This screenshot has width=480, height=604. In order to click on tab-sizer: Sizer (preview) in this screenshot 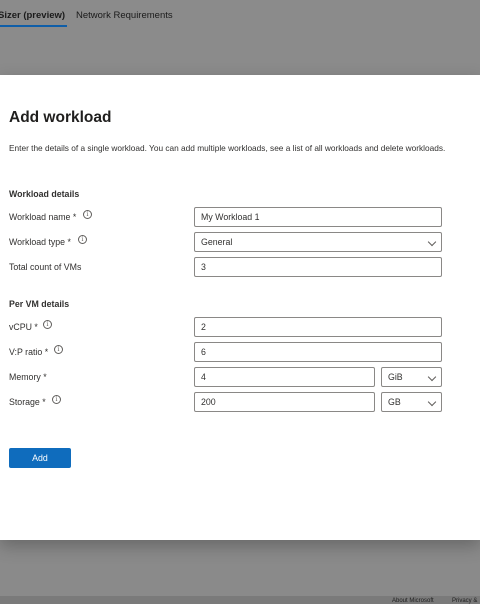, I will do `click(34, 18)`.